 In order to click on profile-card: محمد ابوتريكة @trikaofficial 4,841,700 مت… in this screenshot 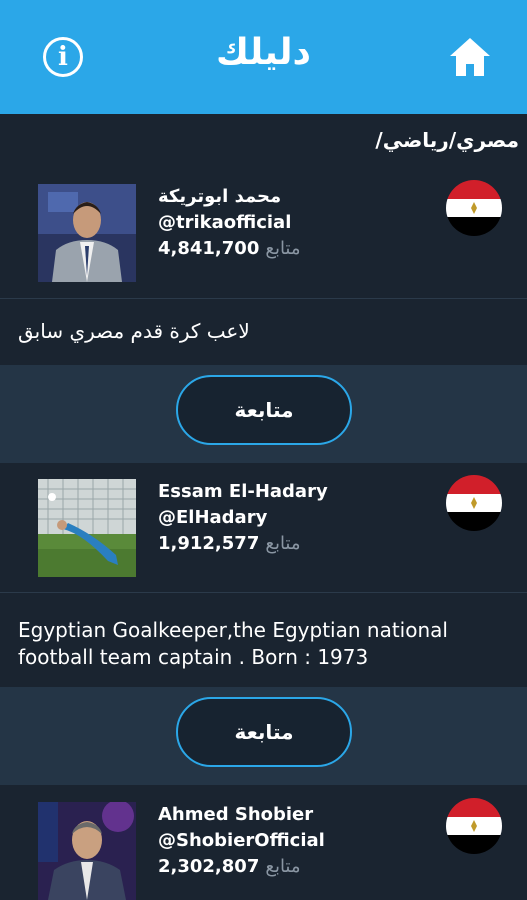, I will do `click(263, 236)`.